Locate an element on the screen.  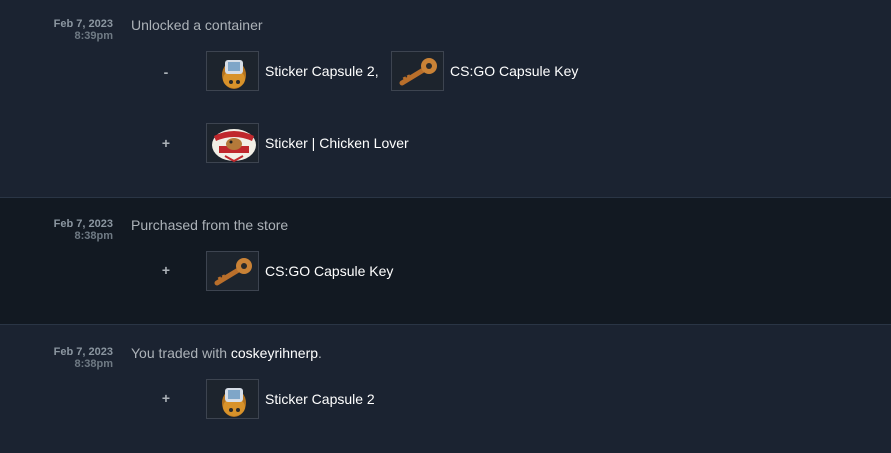
item-name: Sticker Capsule 2 is located at coordinates (320, 399).